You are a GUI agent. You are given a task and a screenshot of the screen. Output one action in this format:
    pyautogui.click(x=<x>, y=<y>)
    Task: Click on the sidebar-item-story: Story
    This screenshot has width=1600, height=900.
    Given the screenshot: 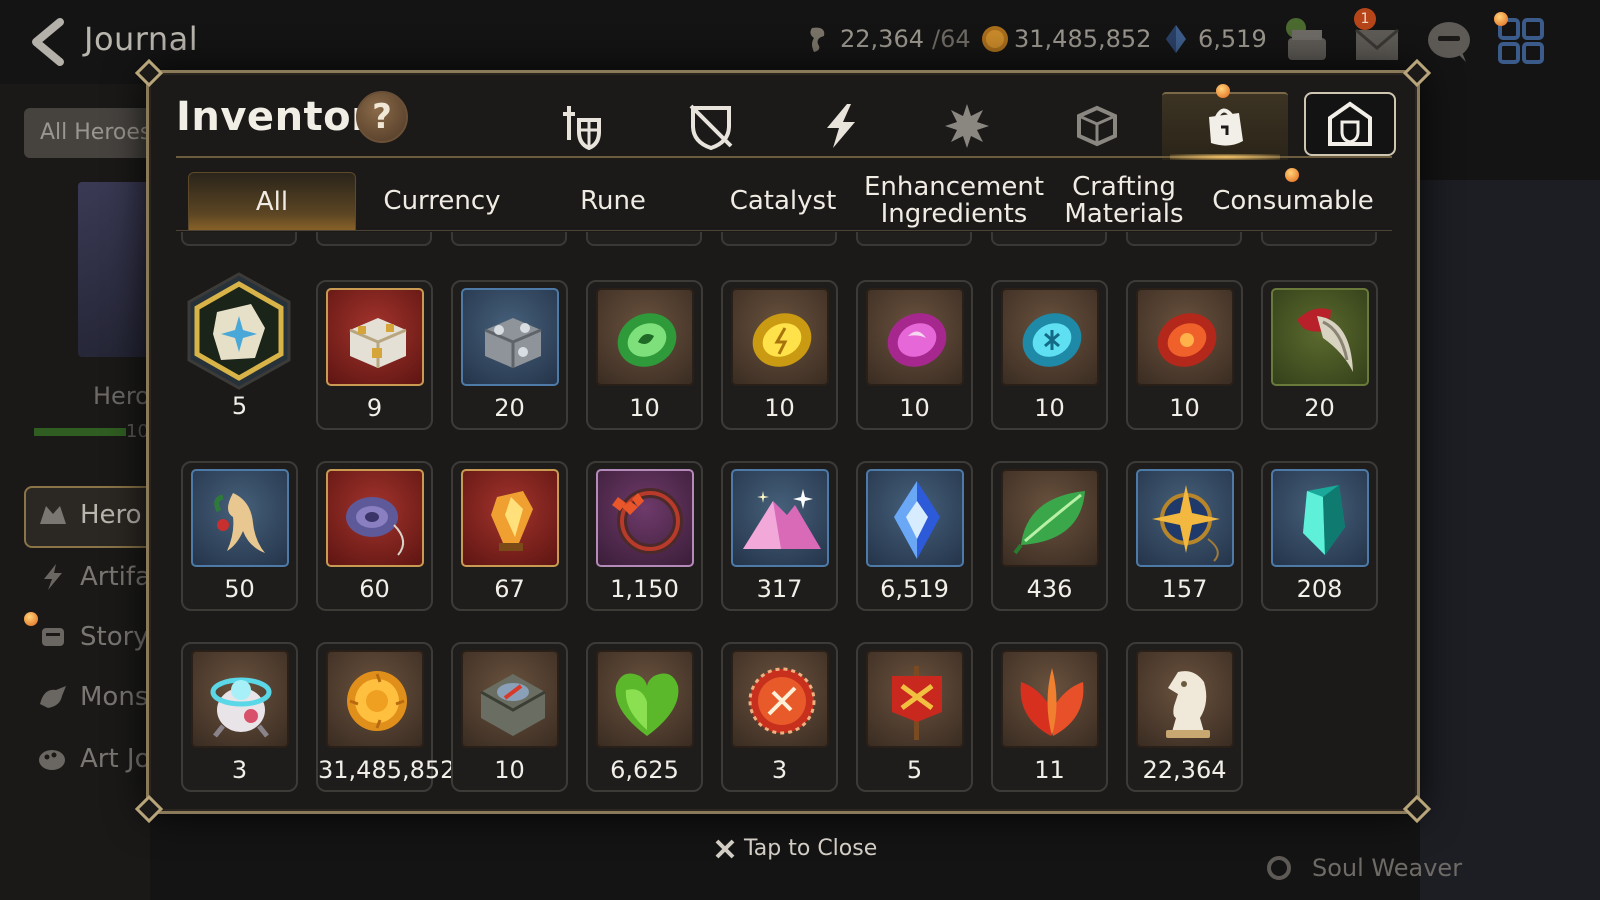 What is the action you would take?
    pyautogui.click(x=92, y=637)
    